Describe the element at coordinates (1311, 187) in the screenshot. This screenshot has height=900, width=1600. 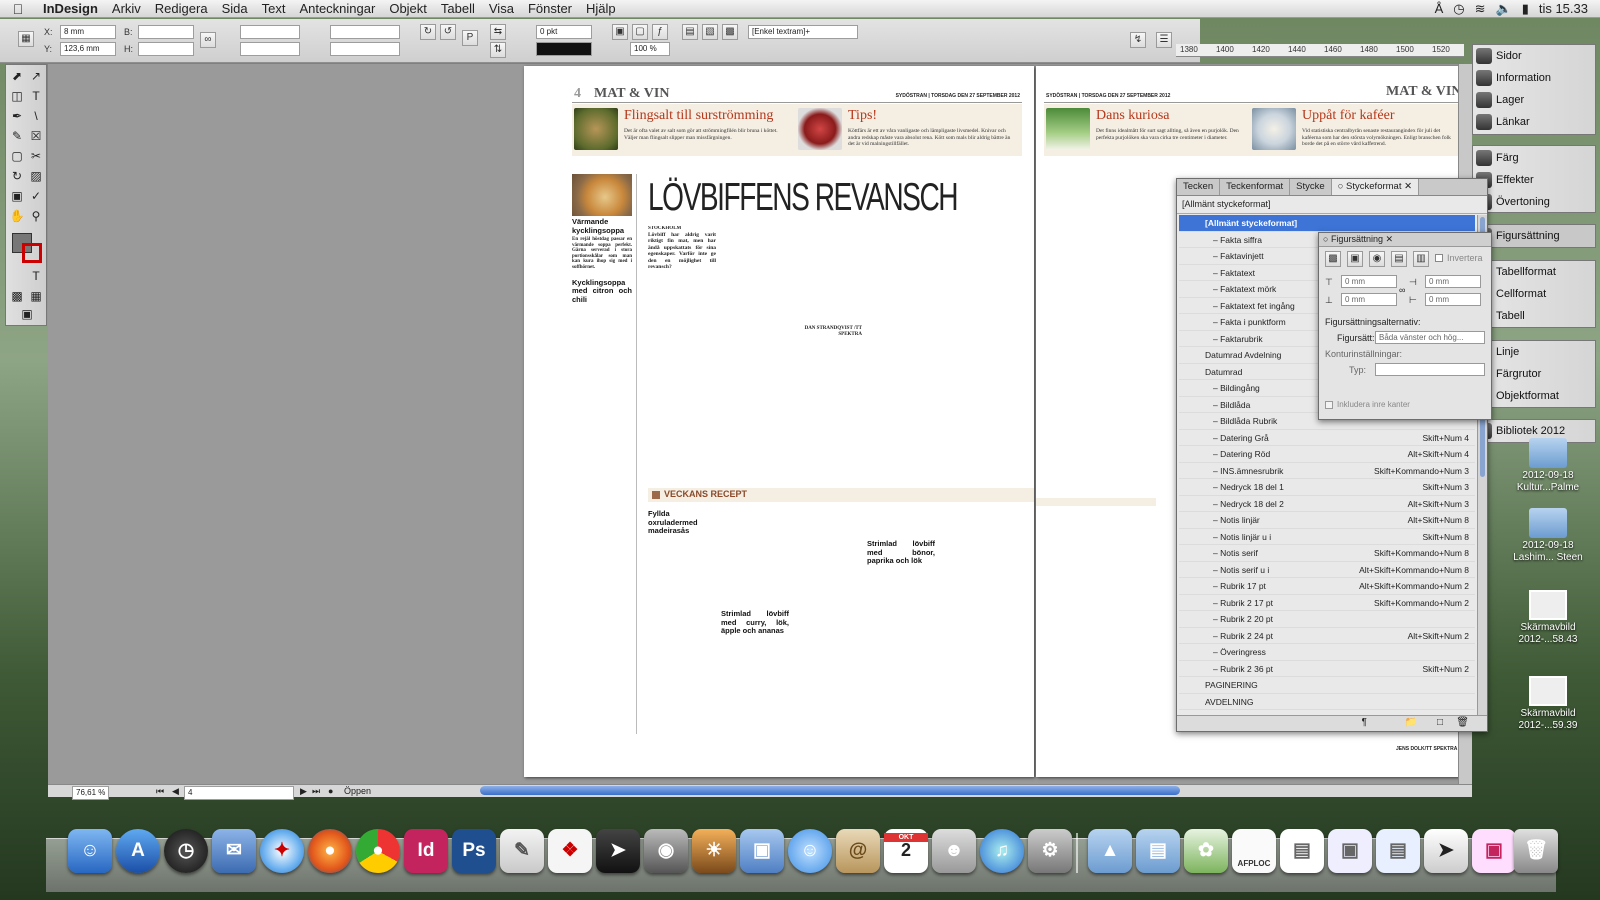
I see `tab-stycke: Stycke` at that location.